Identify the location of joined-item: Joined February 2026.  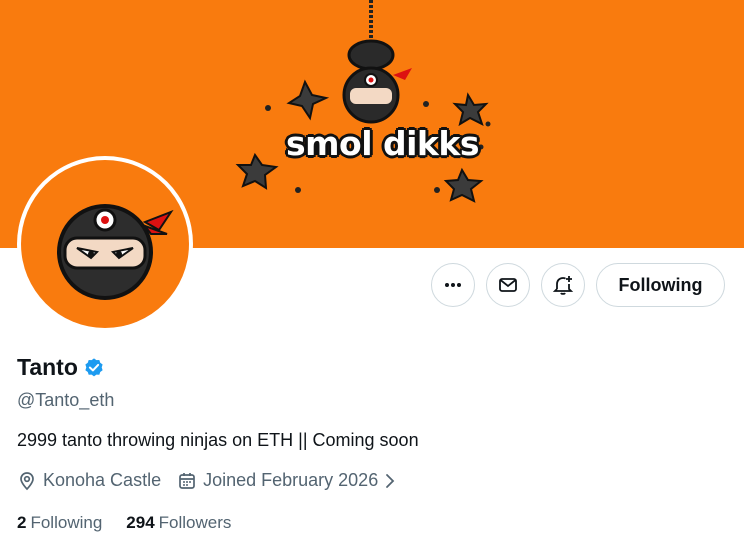
(287, 480).